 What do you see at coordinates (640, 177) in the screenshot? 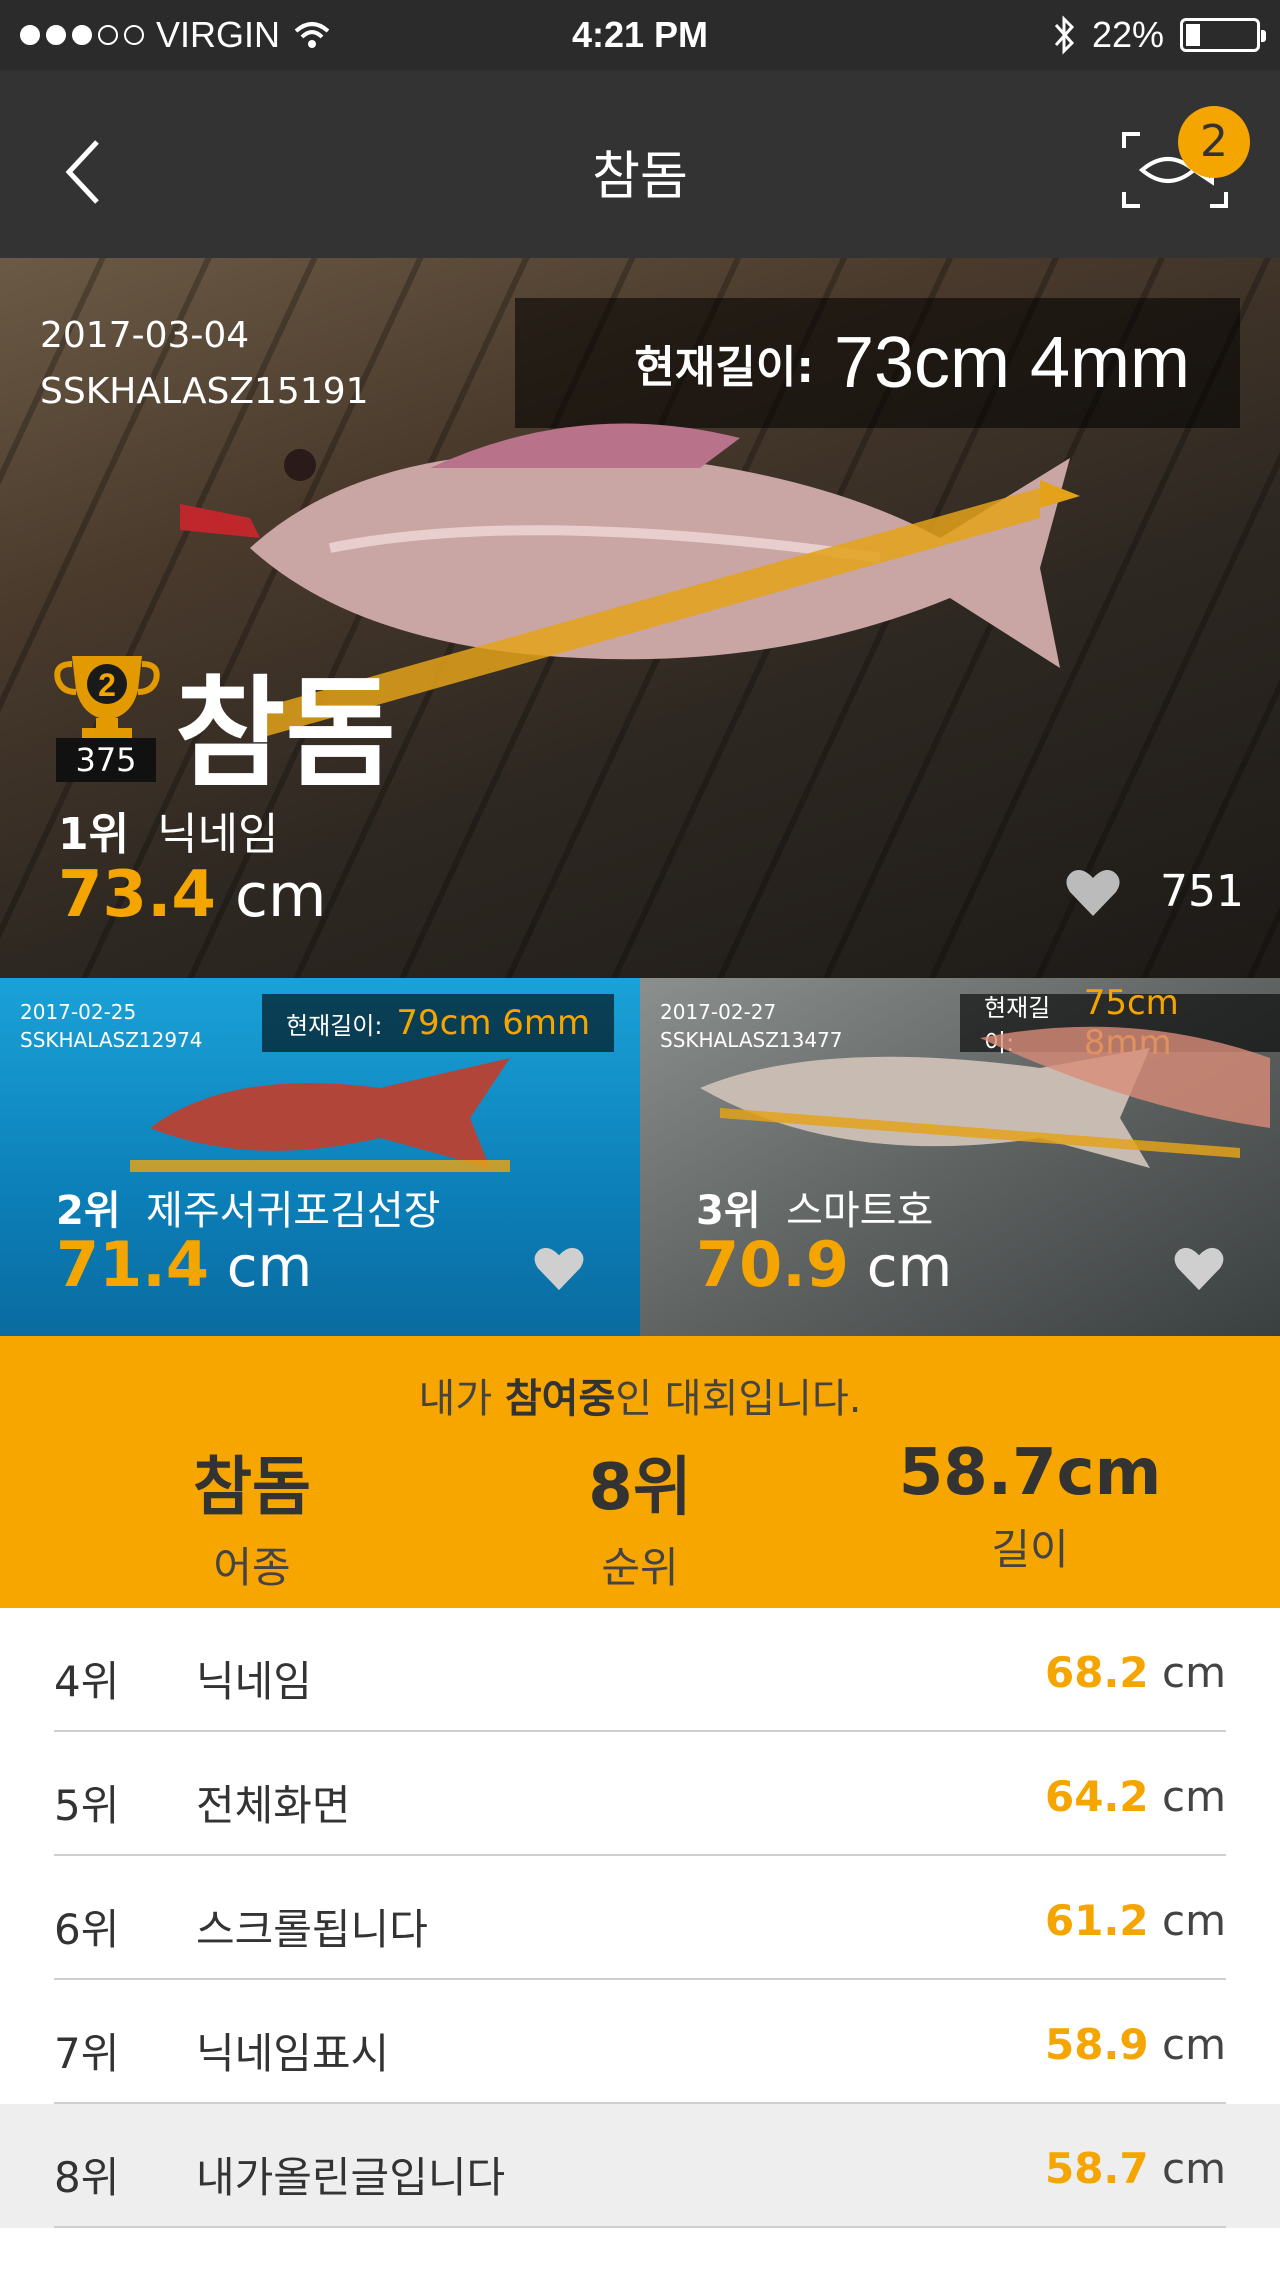
I see `page-title: 참돔` at bounding box center [640, 177].